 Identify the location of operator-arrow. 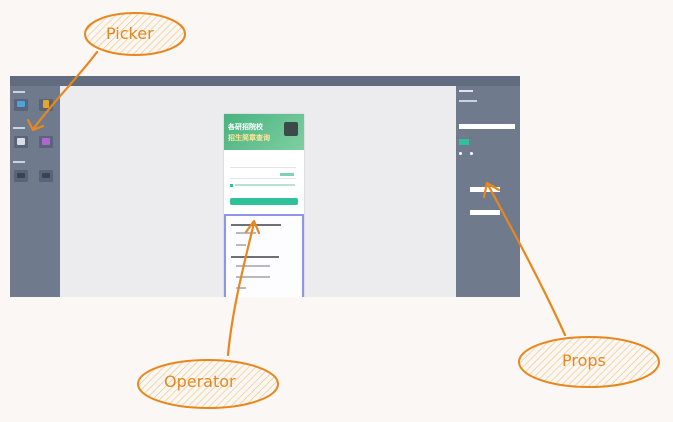
(241, 289).